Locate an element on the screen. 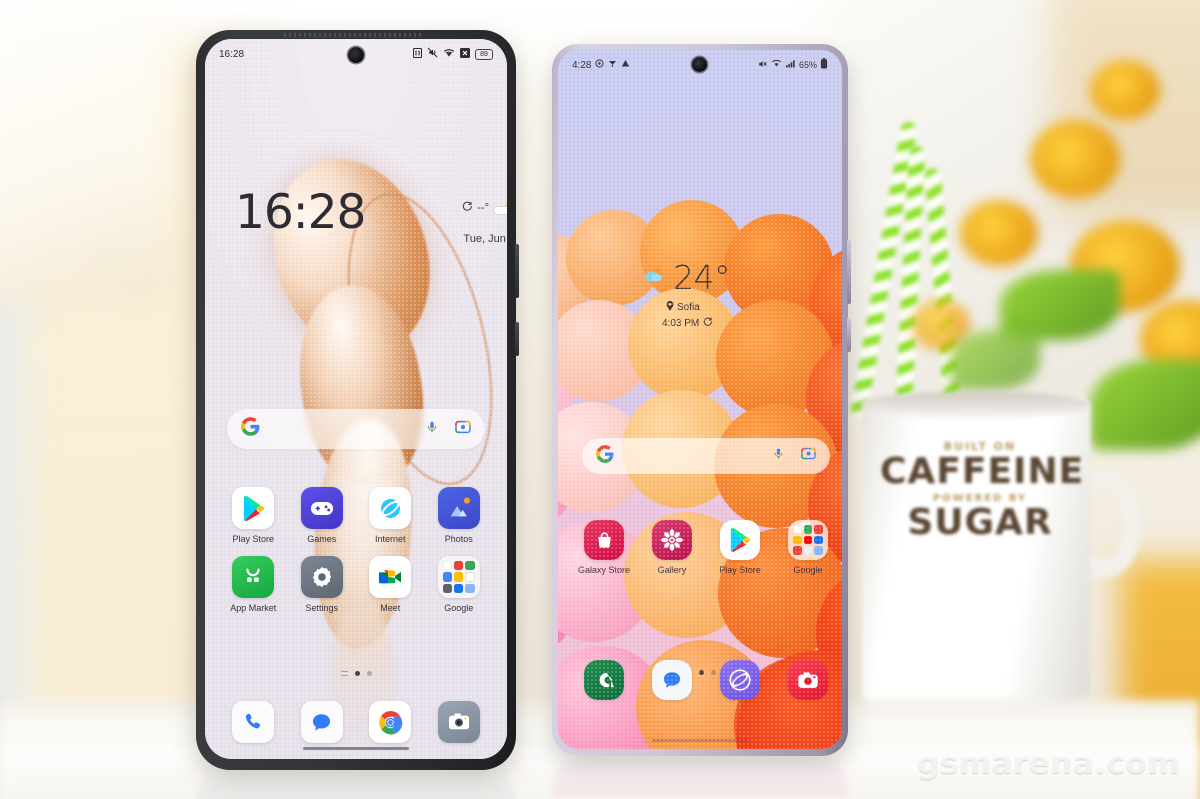  mug-rim is located at coordinates (976, 405).